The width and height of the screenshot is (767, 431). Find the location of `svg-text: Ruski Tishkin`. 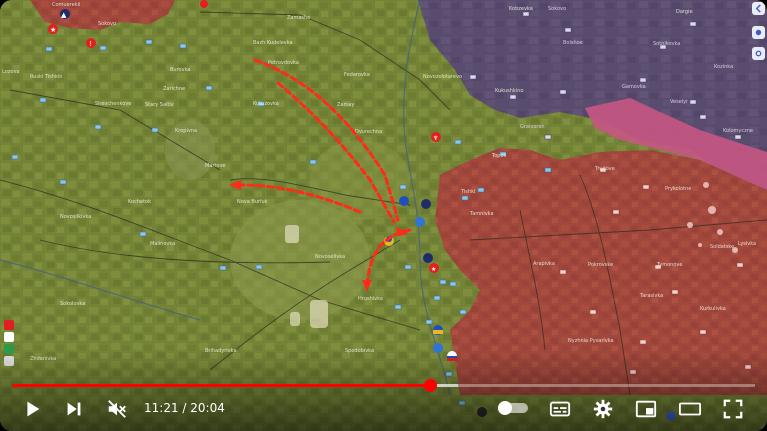

svg-text: Ruski Tishkin is located at coordinates (46, 77).